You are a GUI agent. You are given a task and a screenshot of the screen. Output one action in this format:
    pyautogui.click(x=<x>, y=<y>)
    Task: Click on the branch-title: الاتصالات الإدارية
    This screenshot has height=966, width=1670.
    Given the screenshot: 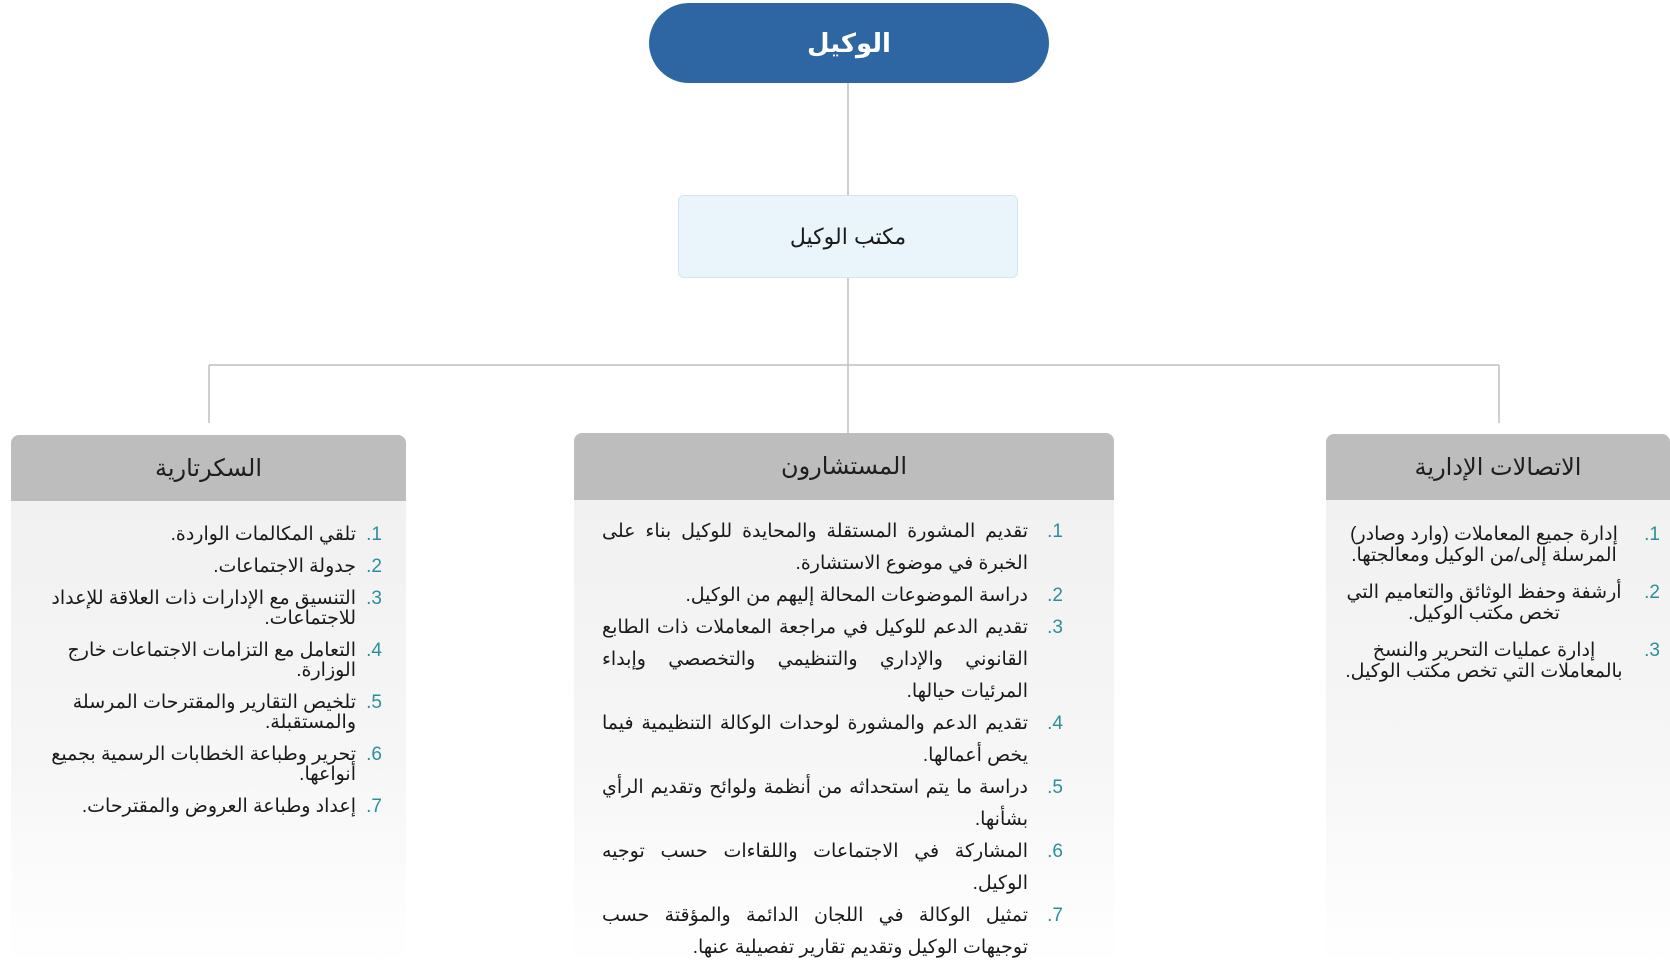 What is the action you would take?
    pyautogui.click(x=1498, y=467)
    